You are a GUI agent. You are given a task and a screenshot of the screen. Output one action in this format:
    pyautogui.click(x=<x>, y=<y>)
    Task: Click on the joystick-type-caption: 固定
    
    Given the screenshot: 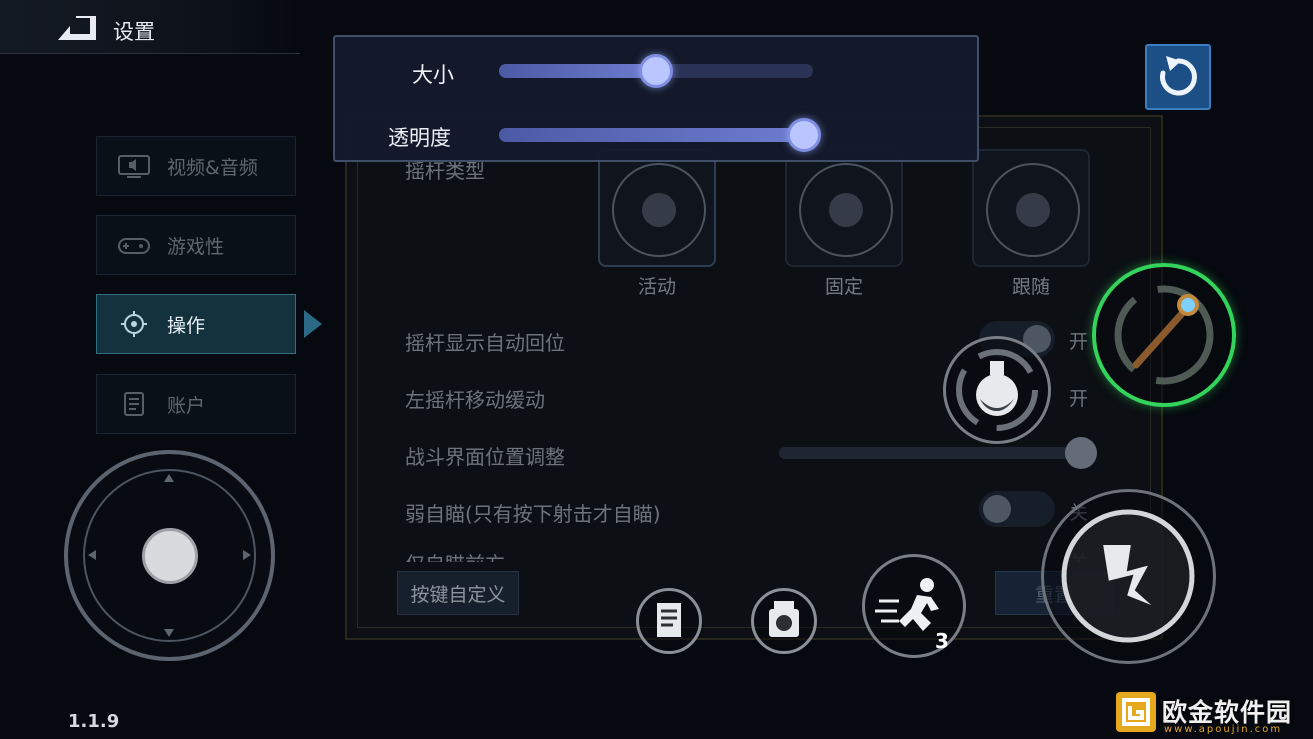 What is the action you would take?
    pyautogui.click(x=843, y=287)
    